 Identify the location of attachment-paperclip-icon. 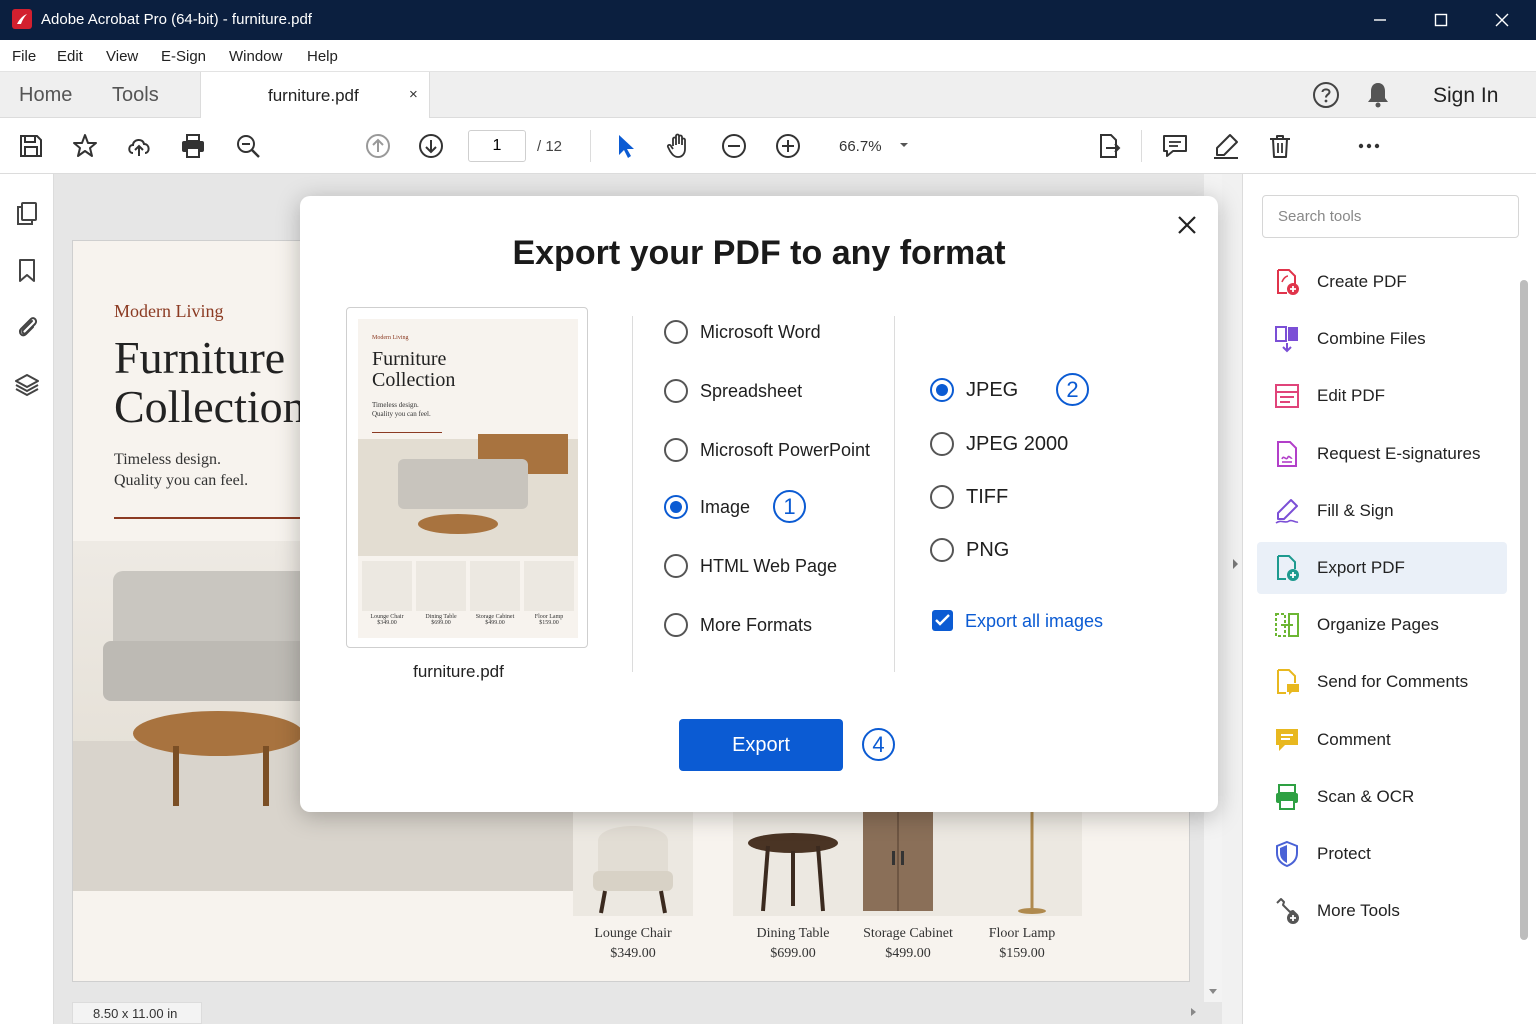
(27, 326).